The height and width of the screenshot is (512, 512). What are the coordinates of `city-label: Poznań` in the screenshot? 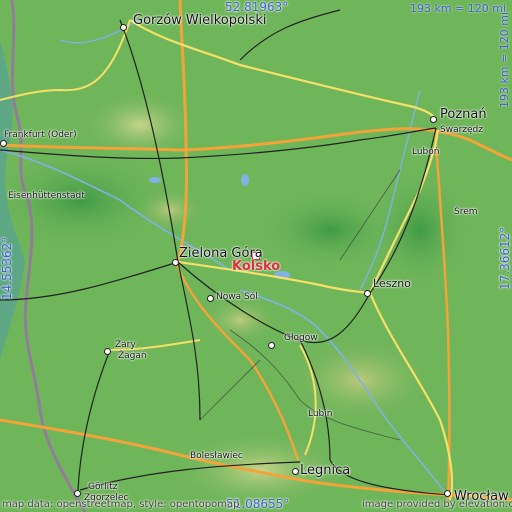 It's located at (463, 114).